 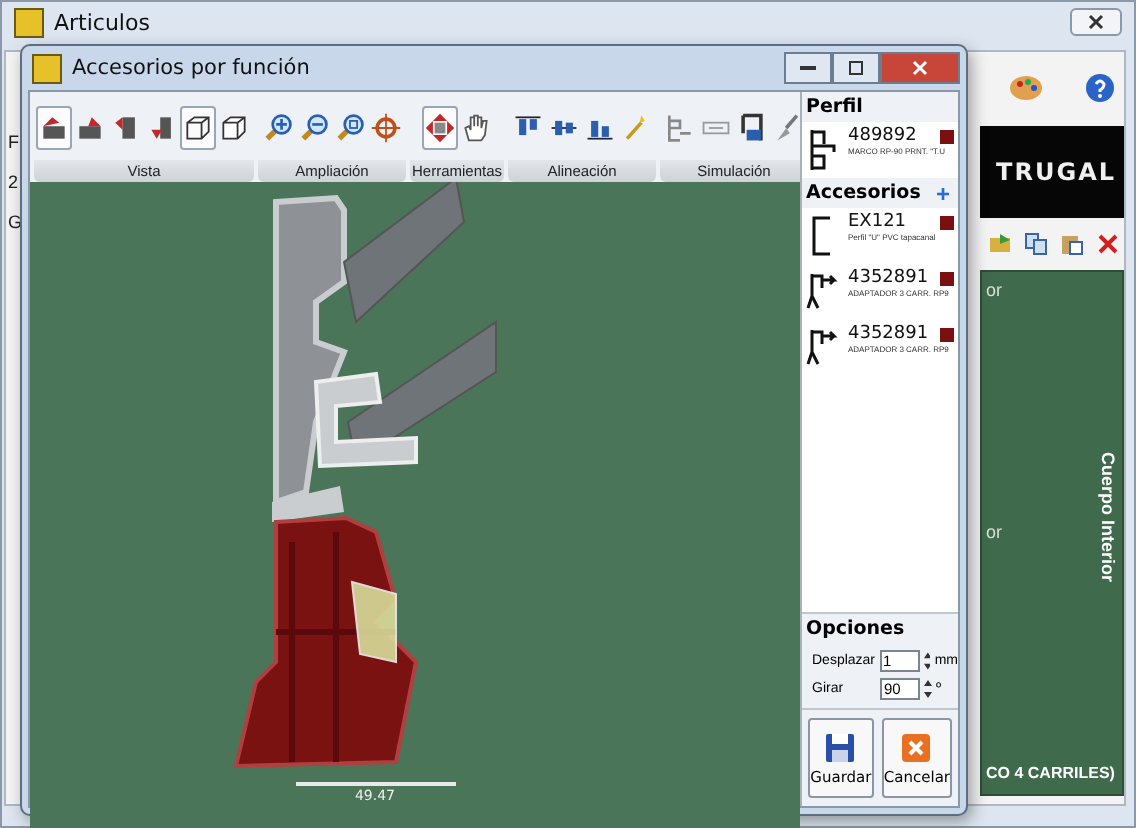 I want to click on panel-caption: CO 4 CARRILES), so click(x=1051, y=773).